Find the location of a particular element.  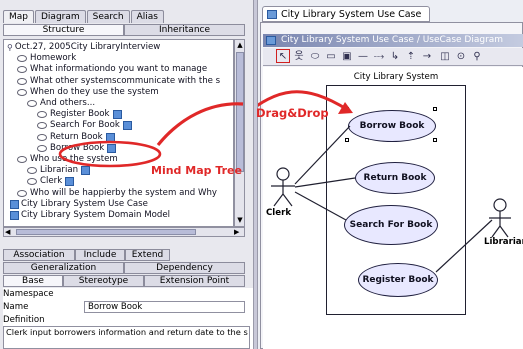

annotation-overlay is located at coordinates (151, 135).